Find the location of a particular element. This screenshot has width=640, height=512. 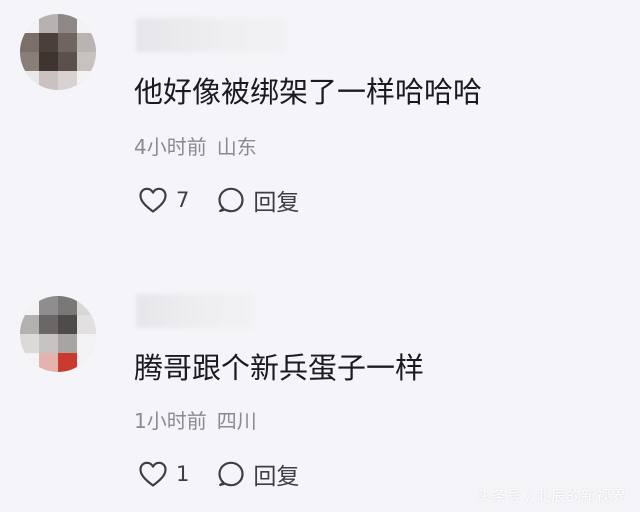

comment-location: 山东 is located at coordinates (236, 147).